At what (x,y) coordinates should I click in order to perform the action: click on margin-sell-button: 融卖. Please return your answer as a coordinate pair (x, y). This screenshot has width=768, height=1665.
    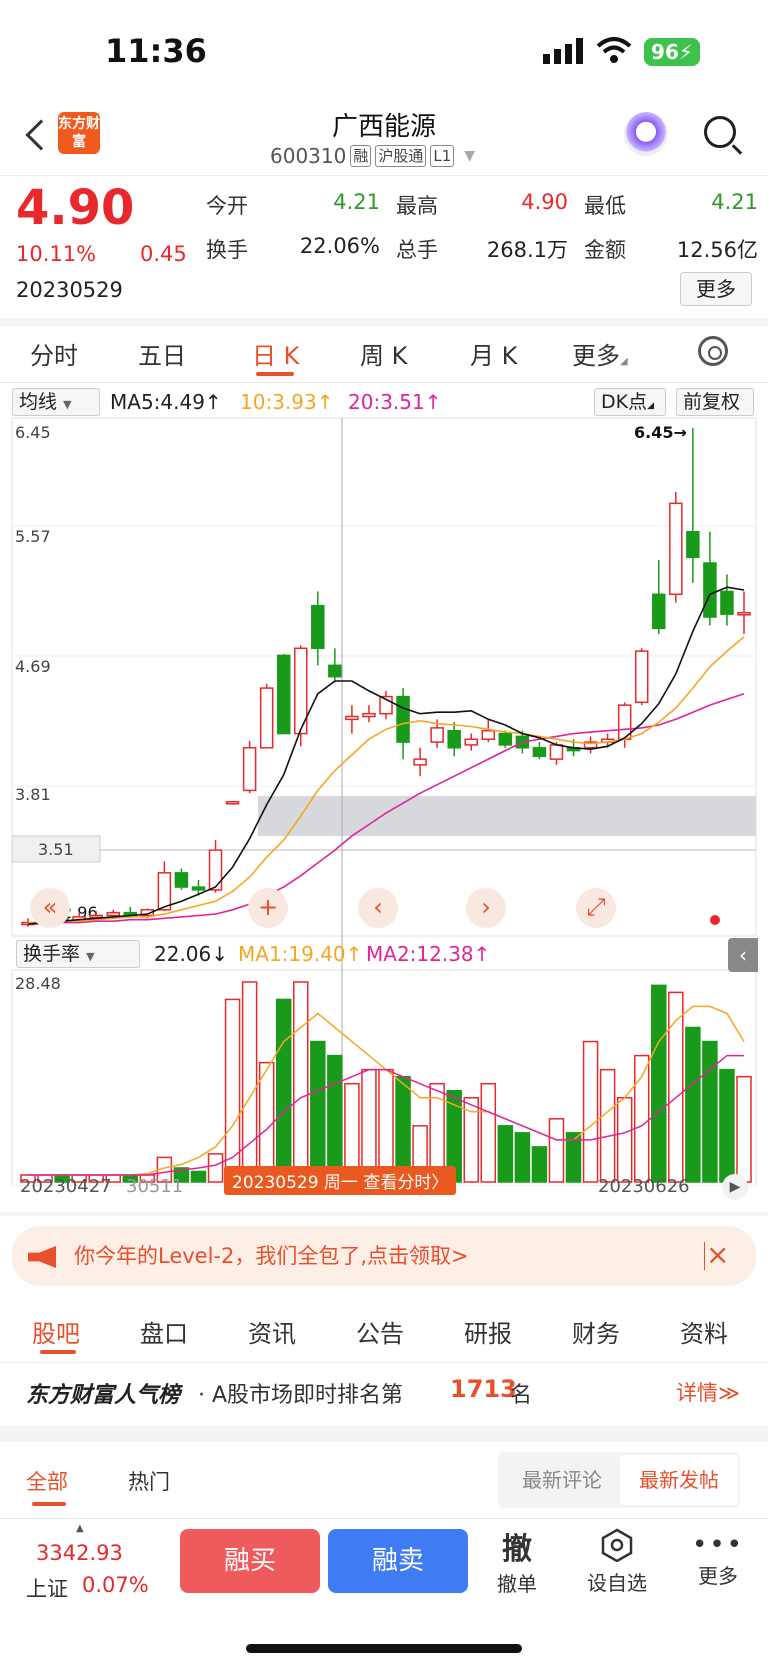
    Looking at the image, I should click on (398, 1561).